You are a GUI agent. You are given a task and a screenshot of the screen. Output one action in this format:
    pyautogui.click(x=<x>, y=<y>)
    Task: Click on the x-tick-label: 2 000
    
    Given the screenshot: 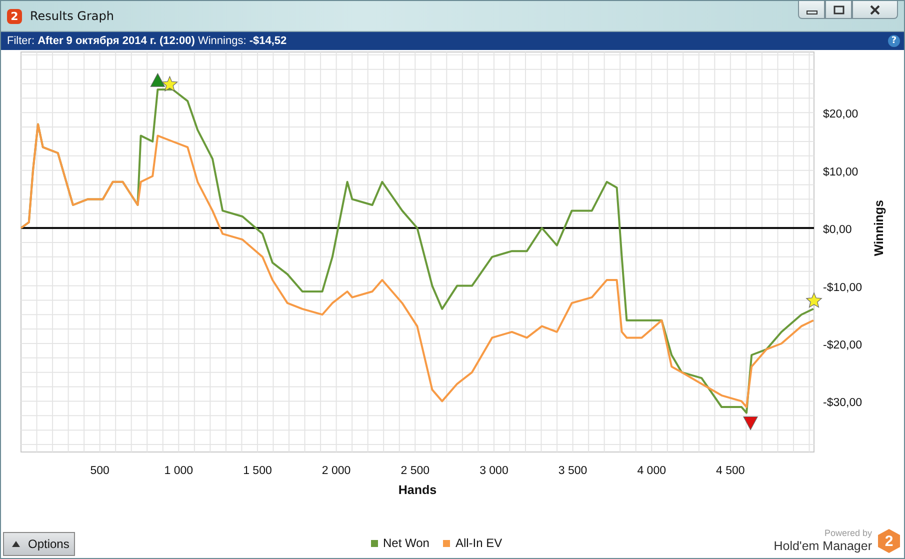 What is the action you would take?
    pyautogui.click(x=336, y=471)
    